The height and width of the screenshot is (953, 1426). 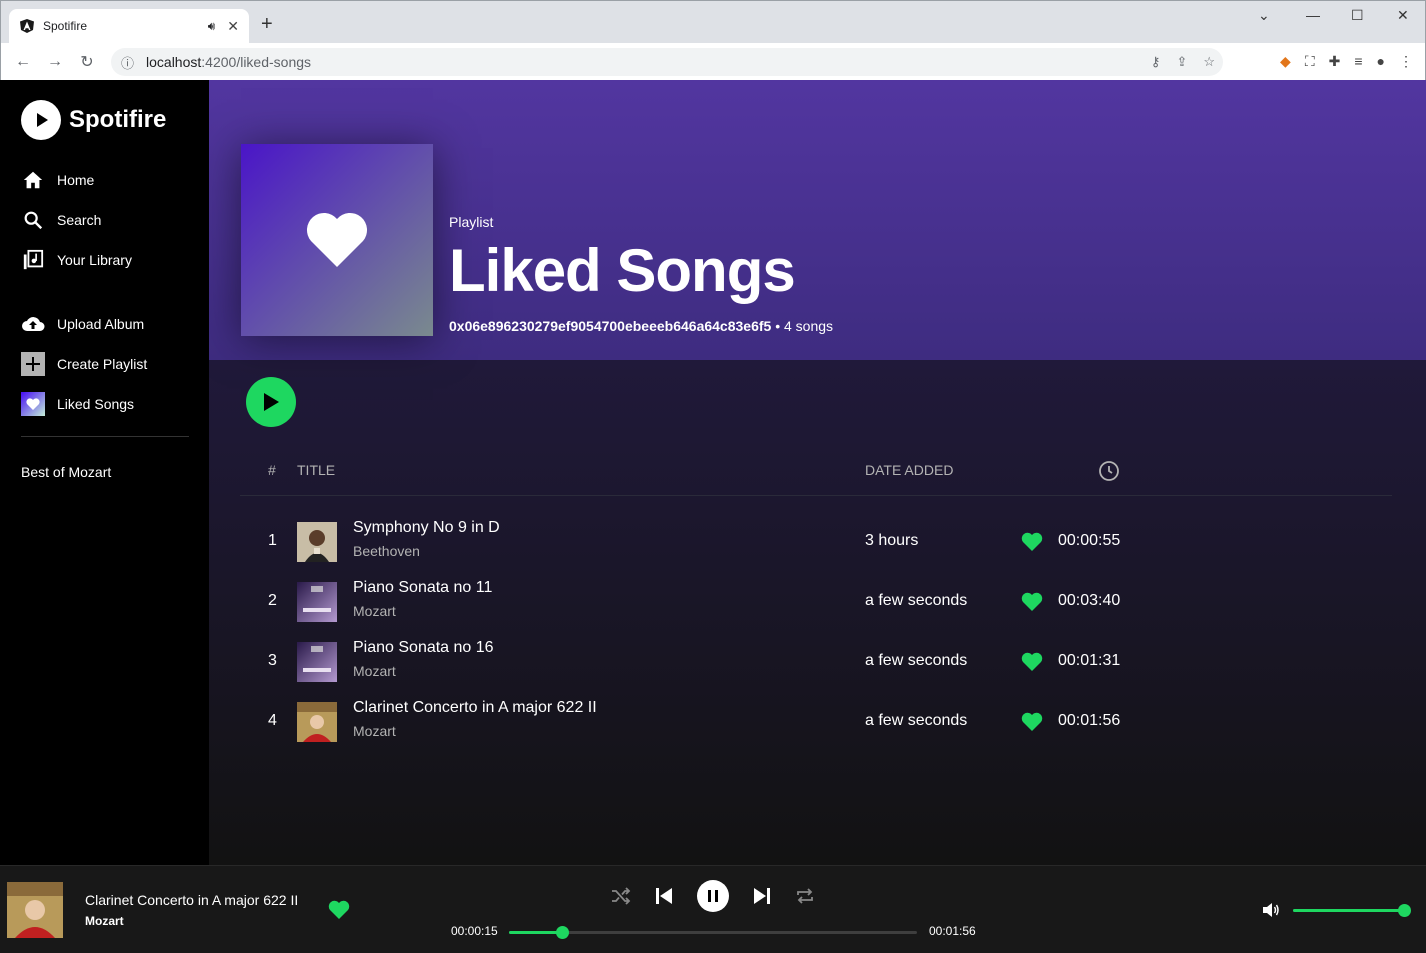 What do you see at coordinates (1264, 15) in the screenshot?
I see `tab-search-icon: ⌄` at bounding box center [1264, 15].